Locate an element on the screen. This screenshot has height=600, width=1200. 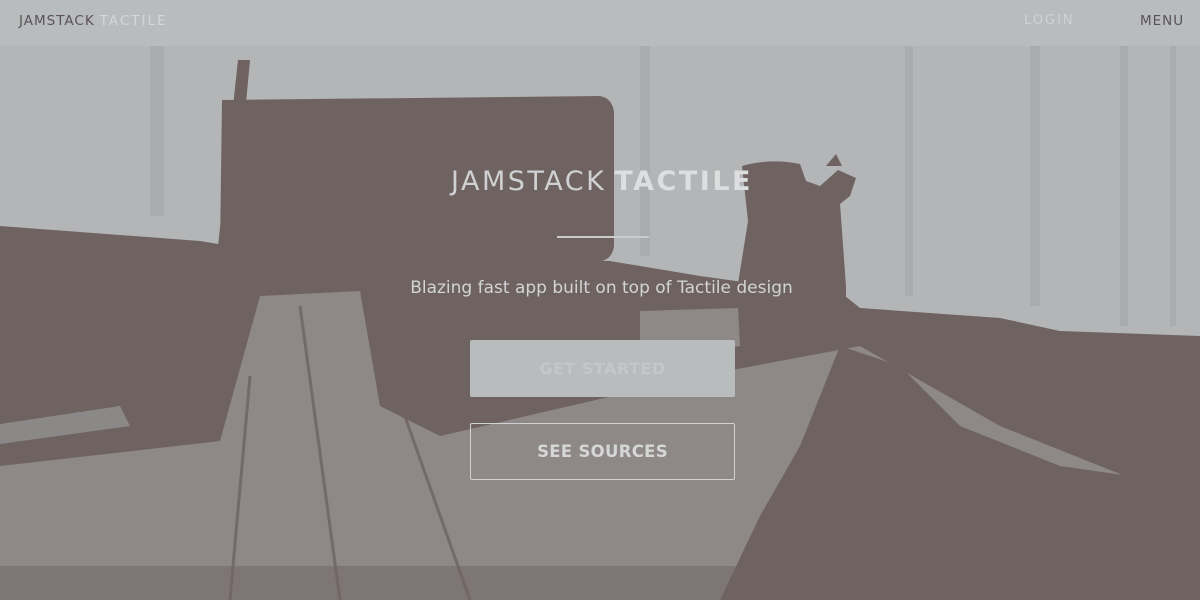
brand-logo: JAMSTACK TACTILE is located at coordinates (93, 21).